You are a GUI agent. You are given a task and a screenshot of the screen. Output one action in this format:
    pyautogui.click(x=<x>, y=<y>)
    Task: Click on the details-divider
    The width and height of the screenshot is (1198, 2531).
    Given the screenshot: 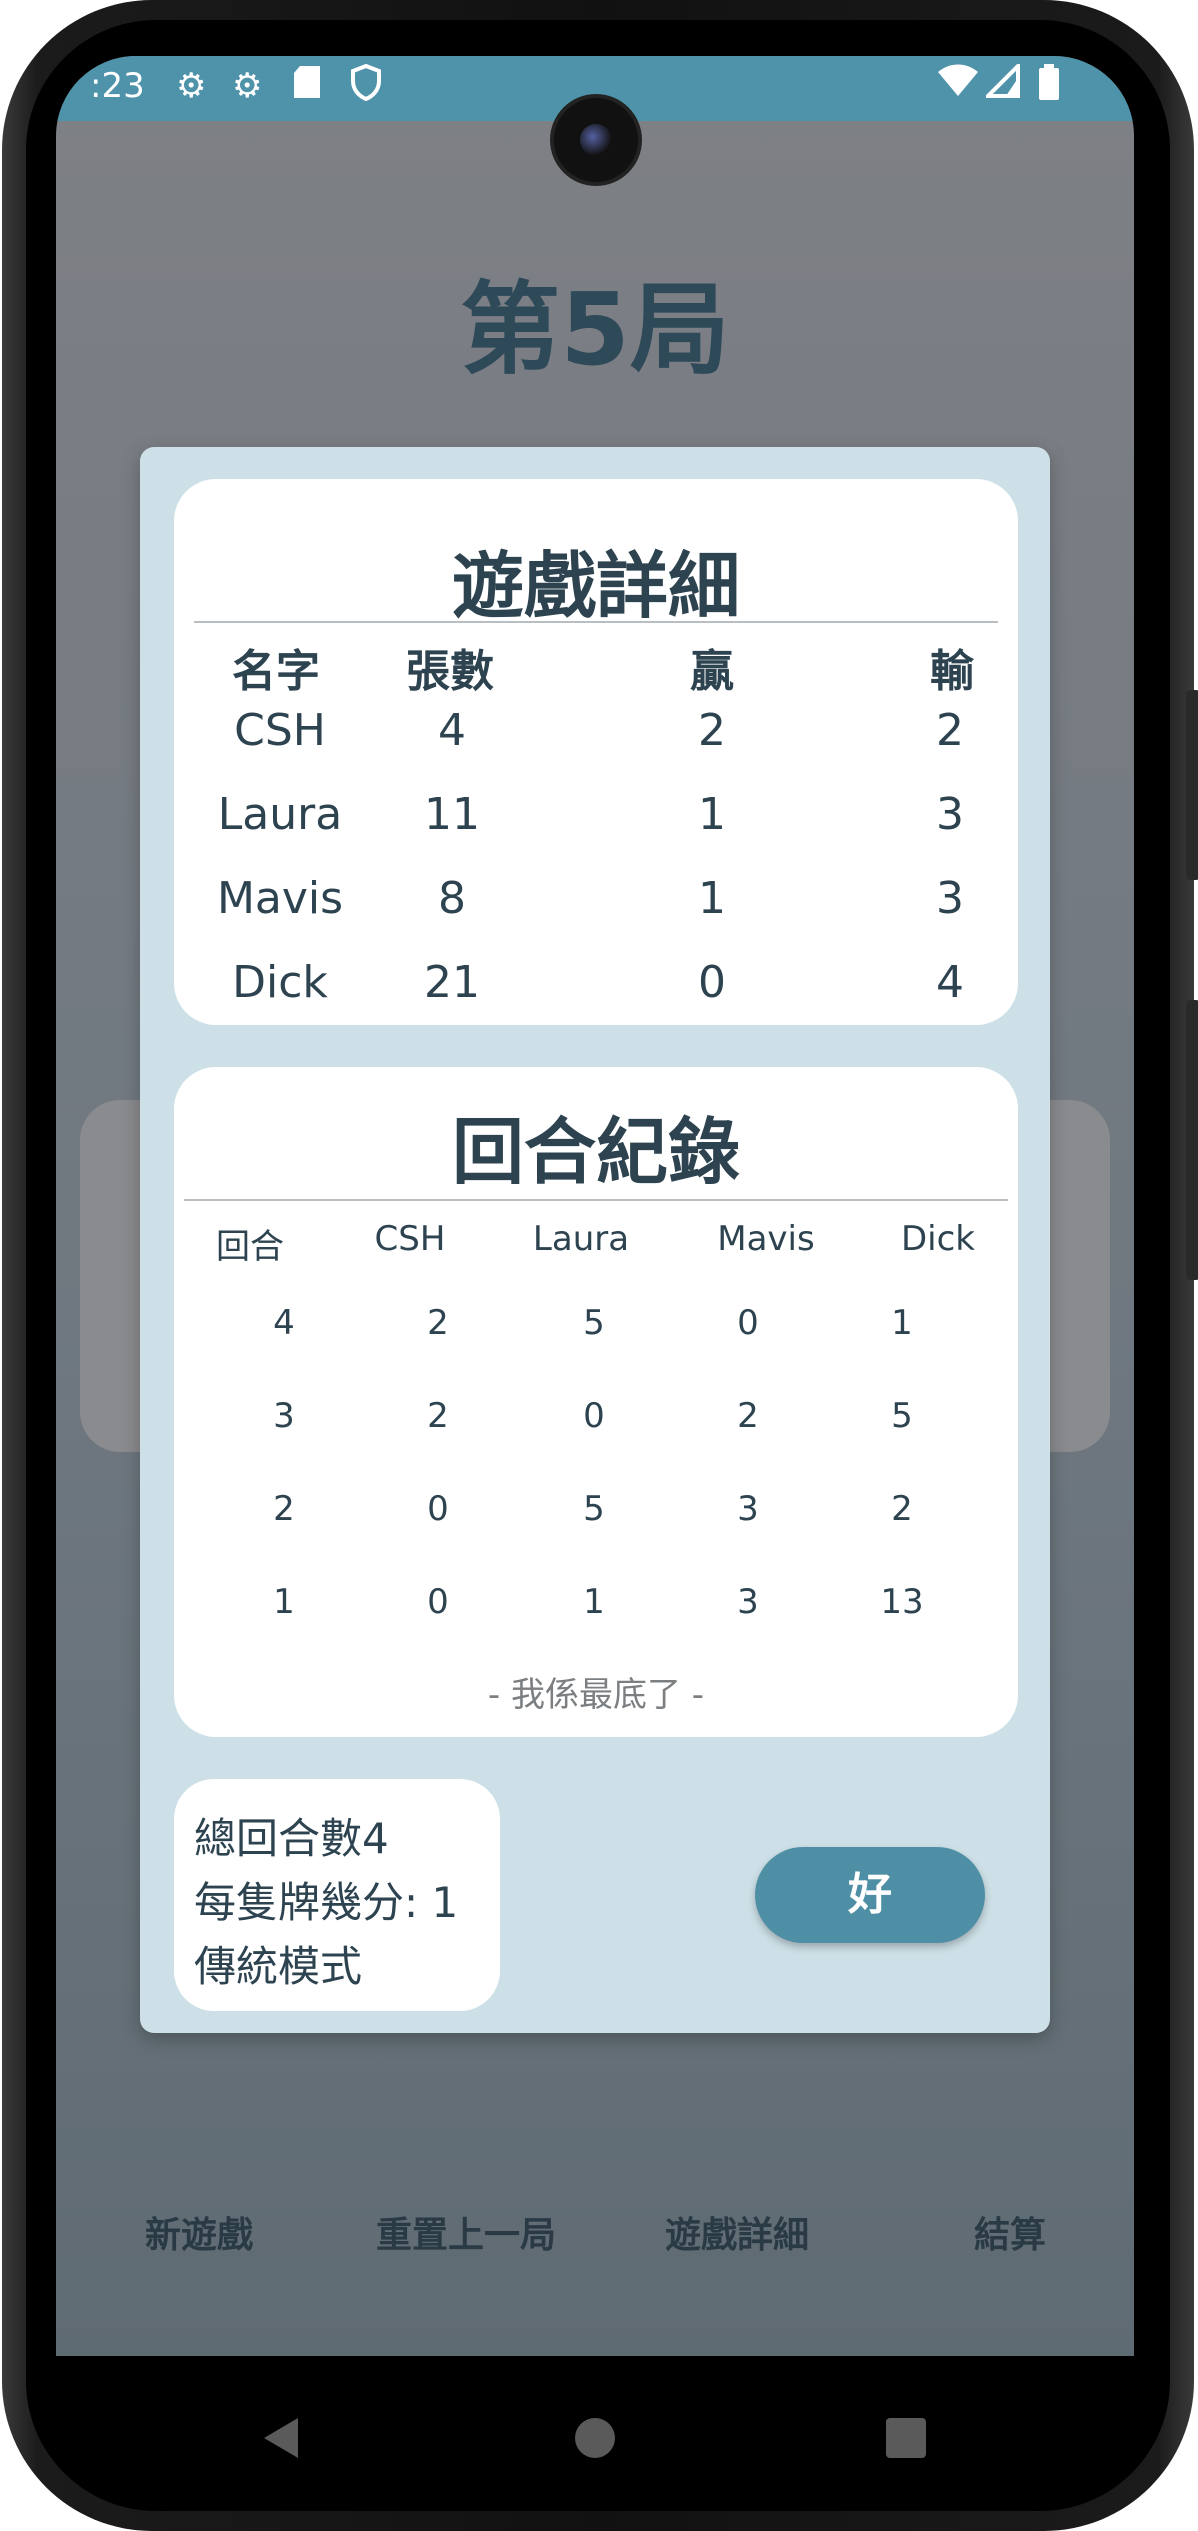 What is the action you would take?
    pyautogui.click(x=596, y=622)
    